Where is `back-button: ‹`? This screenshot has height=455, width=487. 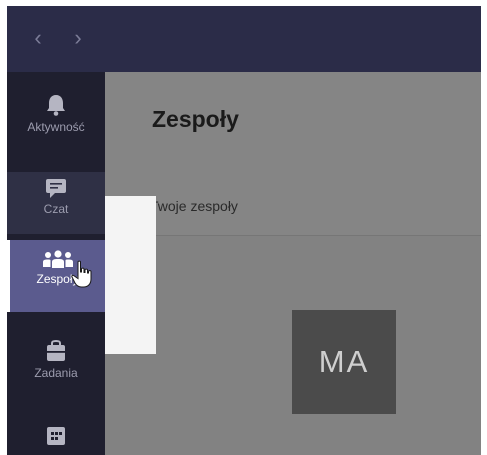
back-button: ‹ is located at coordinates (38, 38).